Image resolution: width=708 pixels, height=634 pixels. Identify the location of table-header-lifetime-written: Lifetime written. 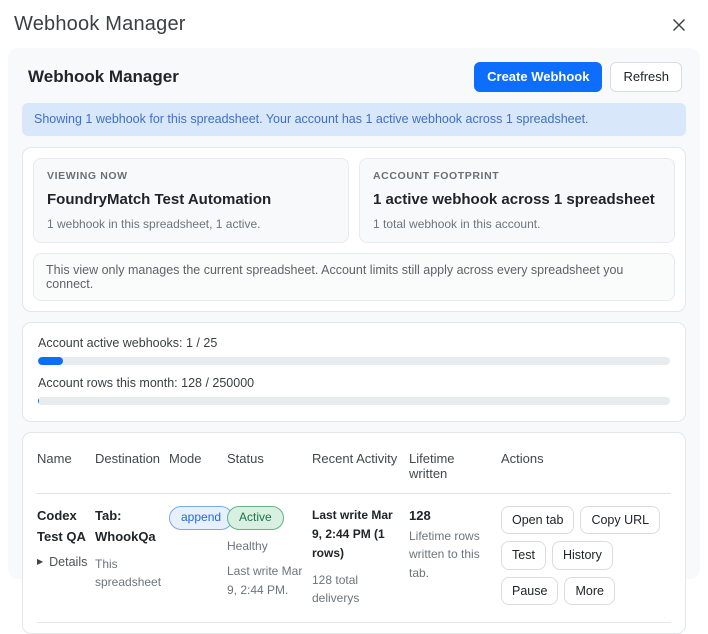
(455, 466).